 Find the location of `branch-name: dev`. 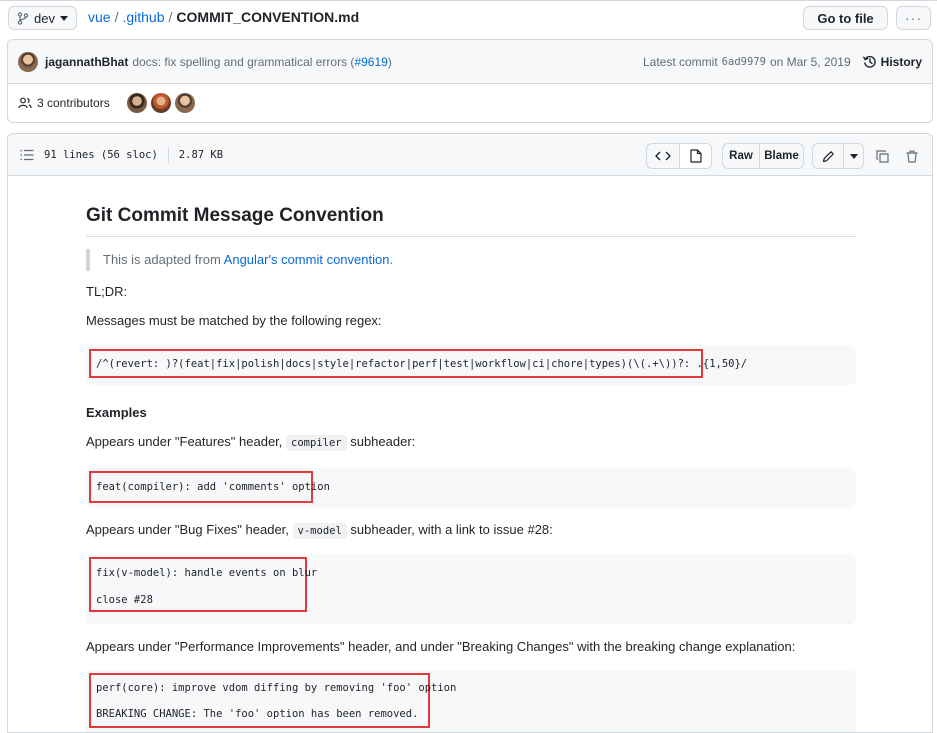

branch-name: dev is located at coordinates (44, 18).